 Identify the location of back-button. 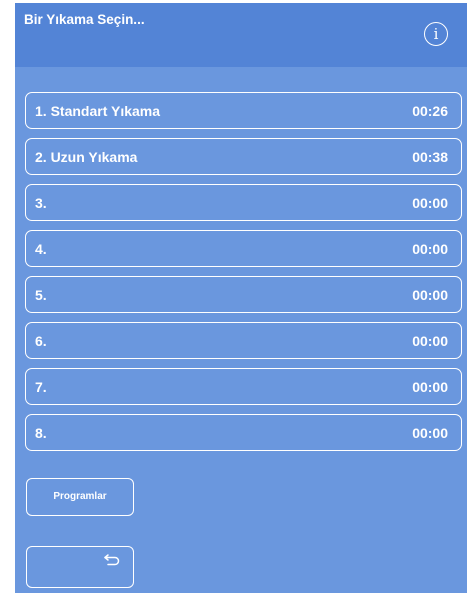
(80, 567).